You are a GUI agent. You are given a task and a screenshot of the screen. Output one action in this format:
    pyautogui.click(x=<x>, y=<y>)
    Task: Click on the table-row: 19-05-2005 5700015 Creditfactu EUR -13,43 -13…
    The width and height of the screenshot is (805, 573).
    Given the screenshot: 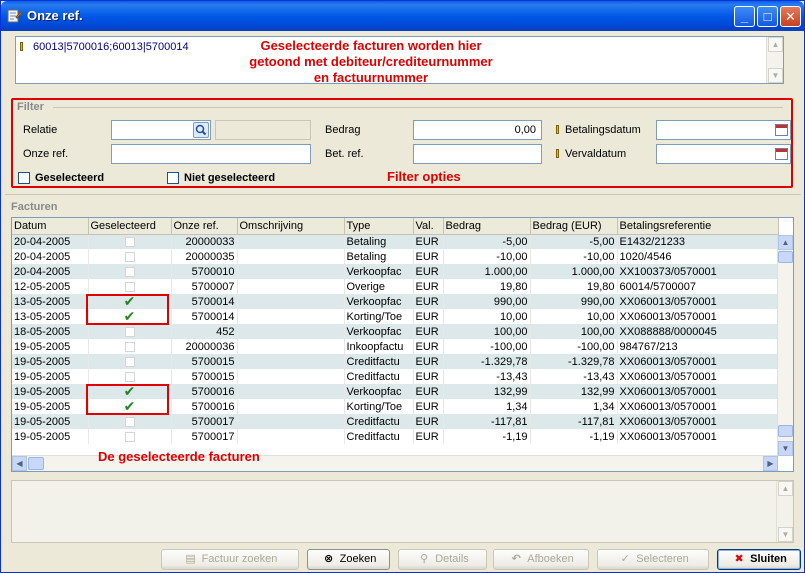 What is the action you would take?
    pyautogui.click(x=395, y=376)
    